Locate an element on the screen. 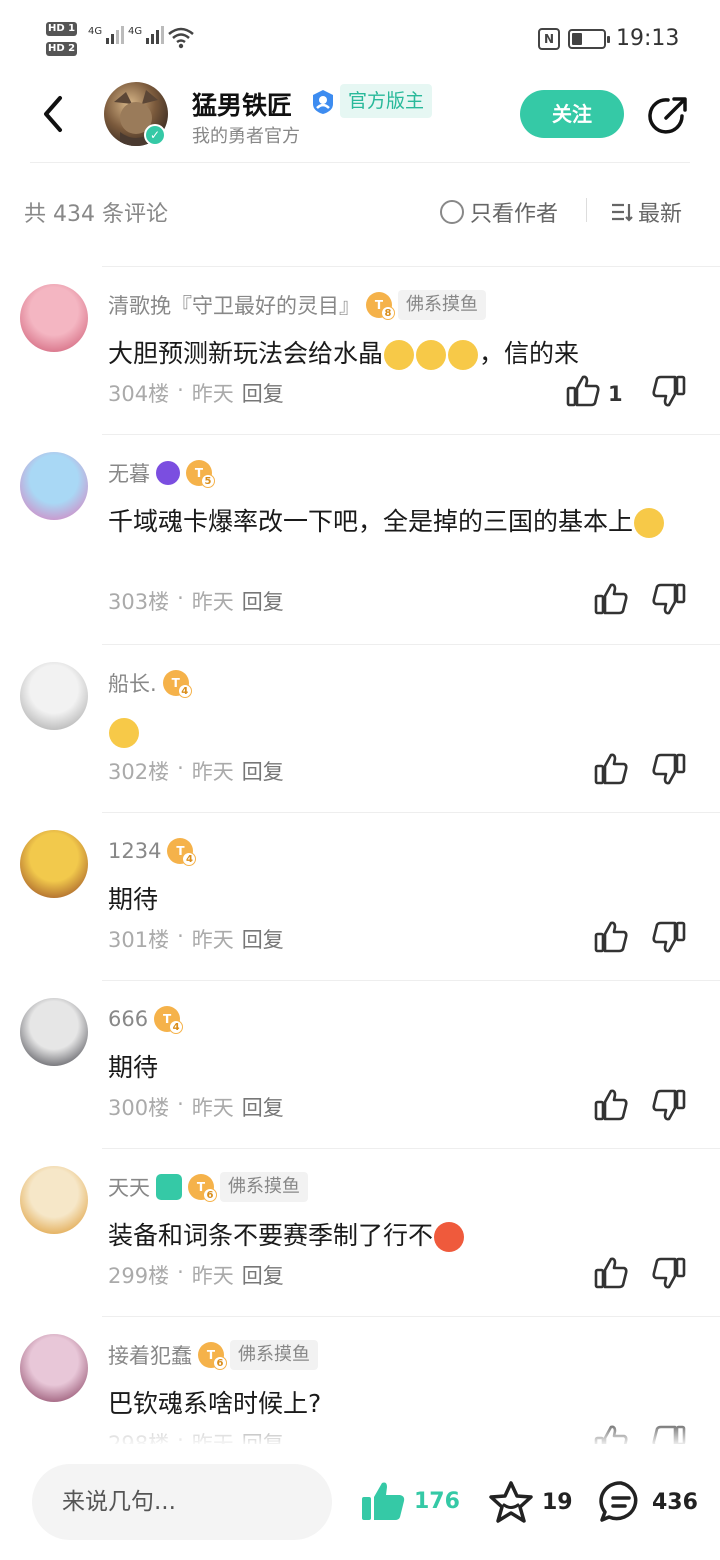 The image size is (720, 1560). post-like-count: 176 is located at coordinates (437, 1501).